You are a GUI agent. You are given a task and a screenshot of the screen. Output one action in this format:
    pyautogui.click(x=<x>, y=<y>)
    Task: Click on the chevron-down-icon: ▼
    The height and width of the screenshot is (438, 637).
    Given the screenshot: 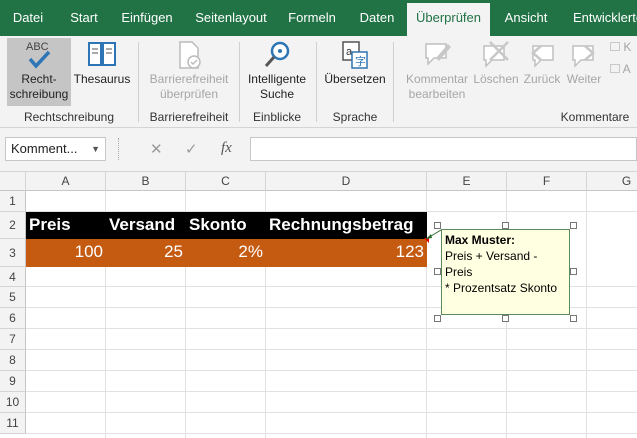 What is the action you would take?
    pyautogui.click(x=95, y=149)
    